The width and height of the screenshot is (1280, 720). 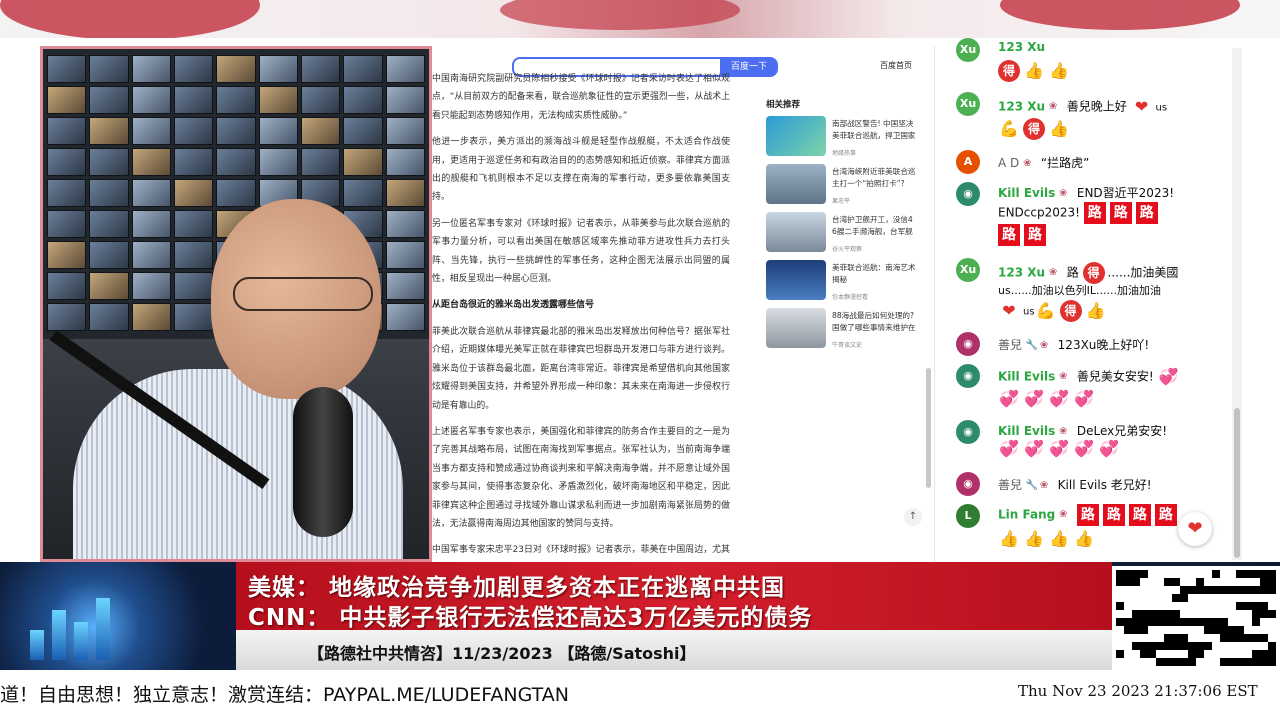 I want to click on chat-line: Kill Evils ❀ DeLex兄弟安安!, so click(x=1083, y=431).